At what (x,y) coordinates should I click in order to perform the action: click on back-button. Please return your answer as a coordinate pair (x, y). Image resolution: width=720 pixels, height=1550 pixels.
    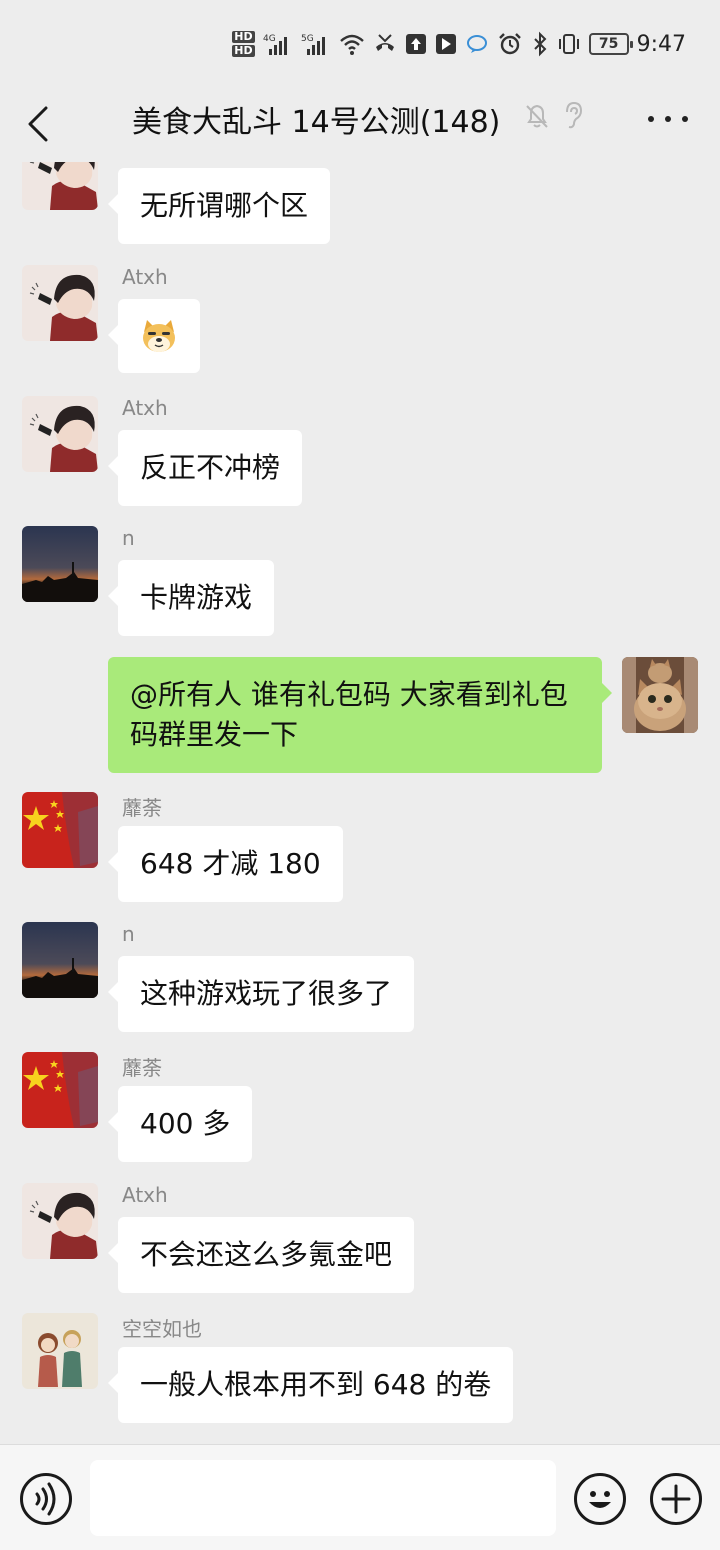
    Looking at the image, I should click on (38, 124).